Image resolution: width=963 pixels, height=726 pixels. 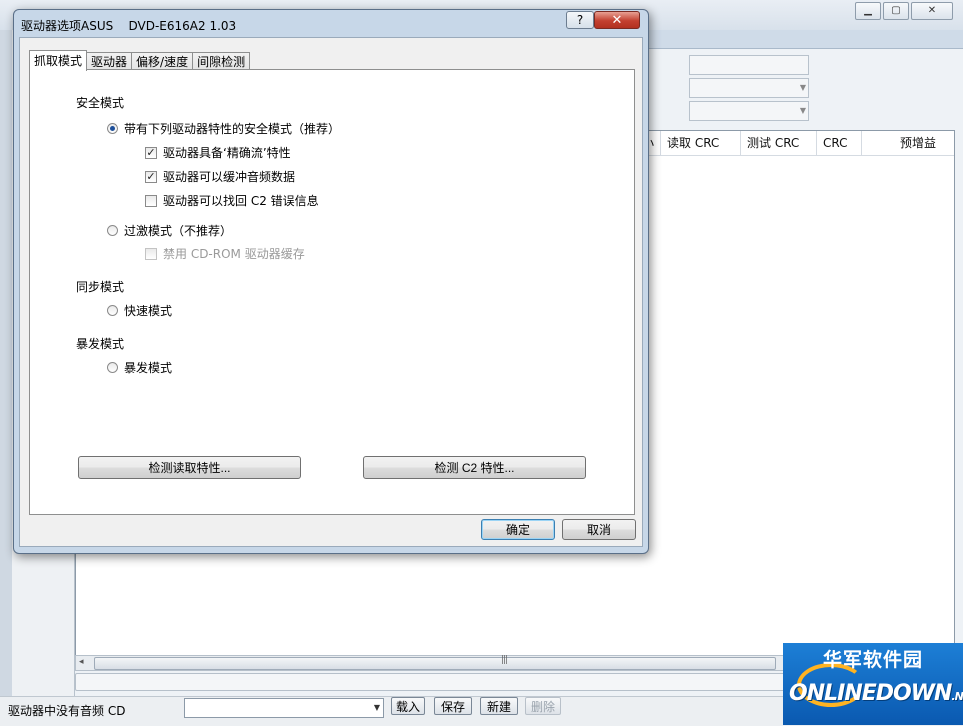 I want to click on info-select-1: ▼, so click(x=749, y=88).